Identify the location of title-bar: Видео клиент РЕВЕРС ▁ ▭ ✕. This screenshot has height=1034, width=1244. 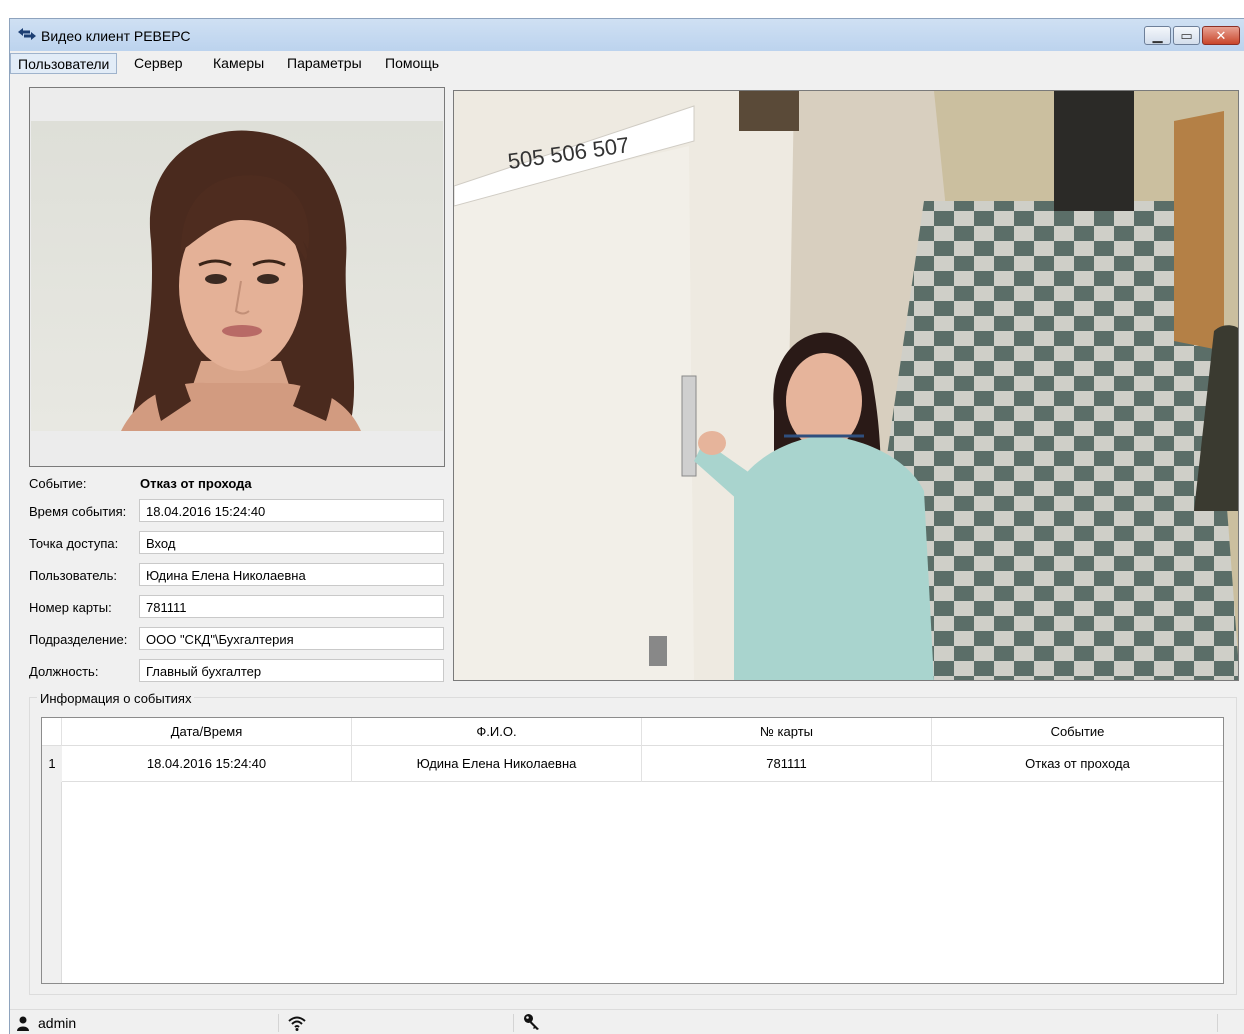
(627, 35).